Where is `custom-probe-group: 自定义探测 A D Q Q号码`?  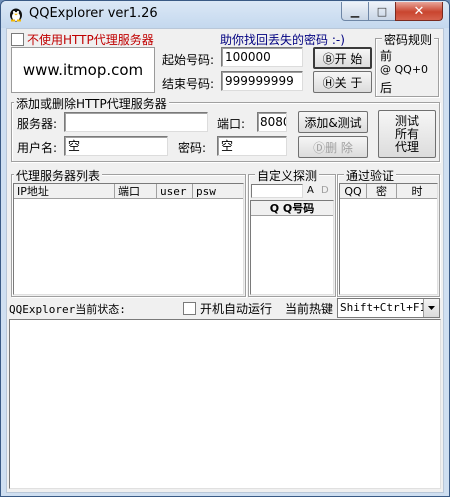 custom-probe-group: 自定义探测 A D Q Q号码 is located at coordinates (292, 232).